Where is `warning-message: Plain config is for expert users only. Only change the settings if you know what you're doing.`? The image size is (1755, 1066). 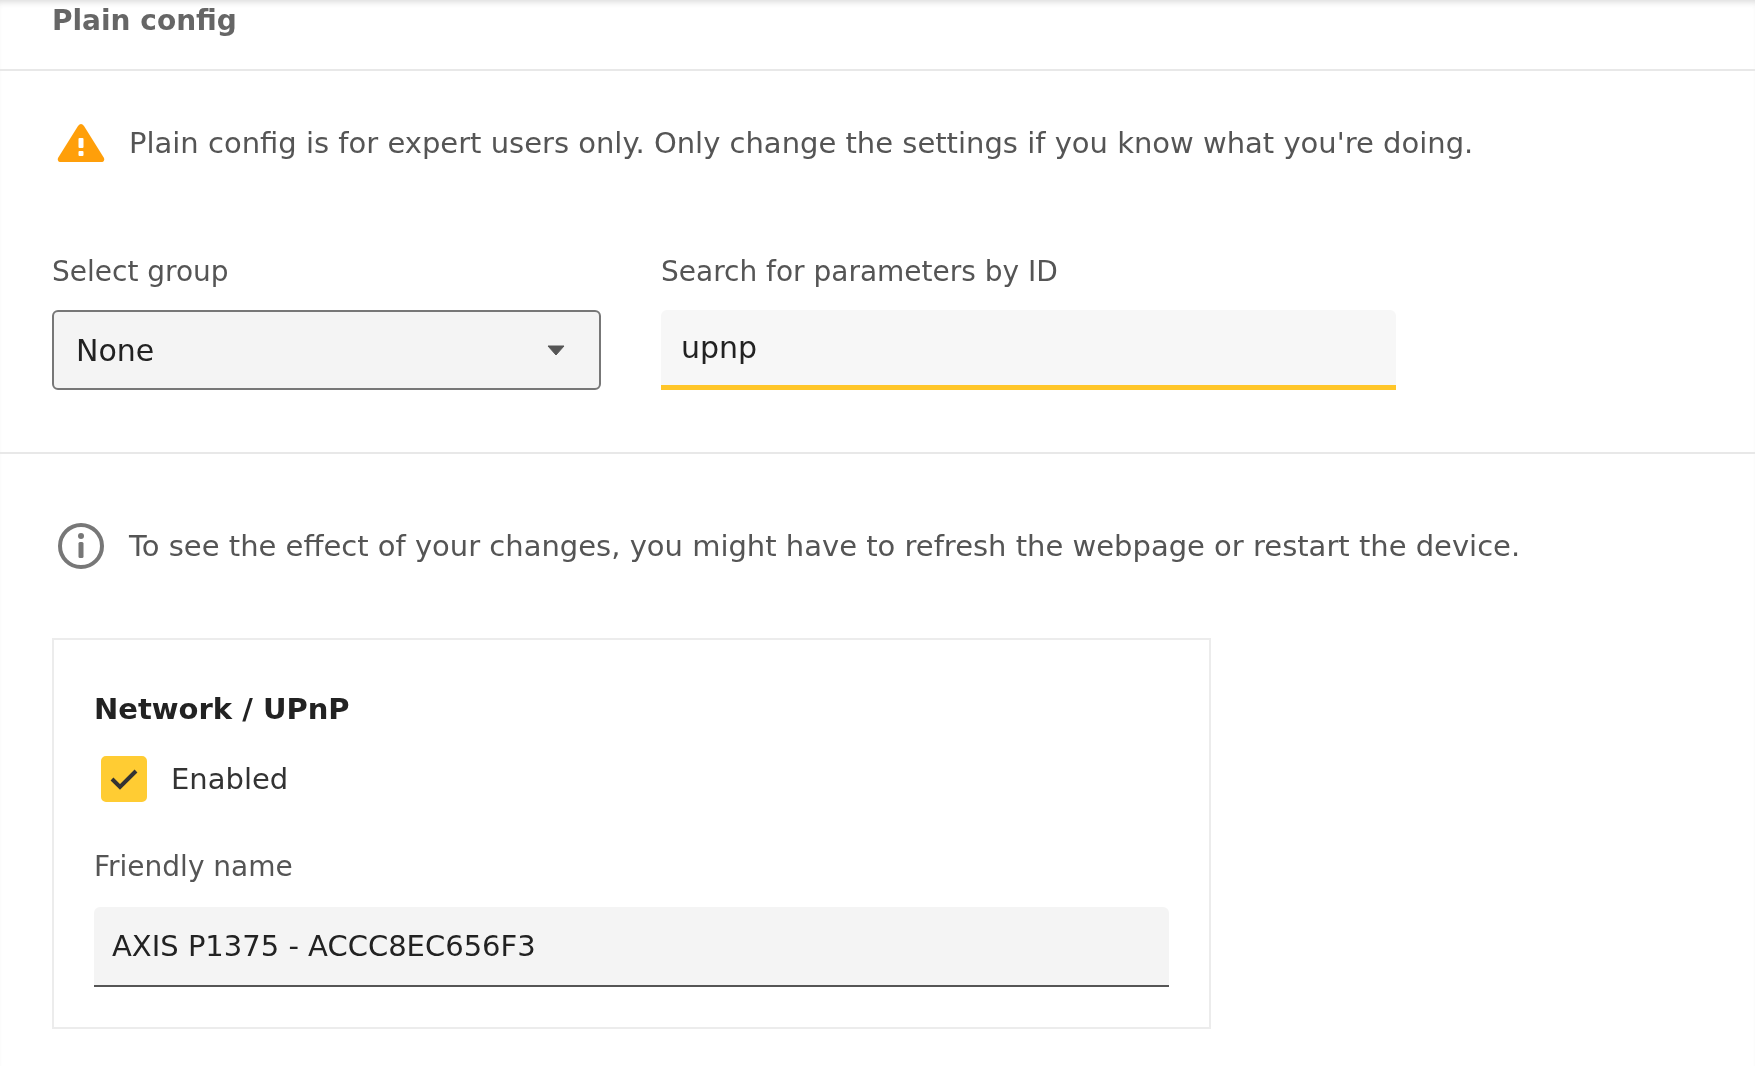 warning-message: Plain config is for expert users only. Only change the settings if you know what you're doing. is located at coordinates (801, 143).